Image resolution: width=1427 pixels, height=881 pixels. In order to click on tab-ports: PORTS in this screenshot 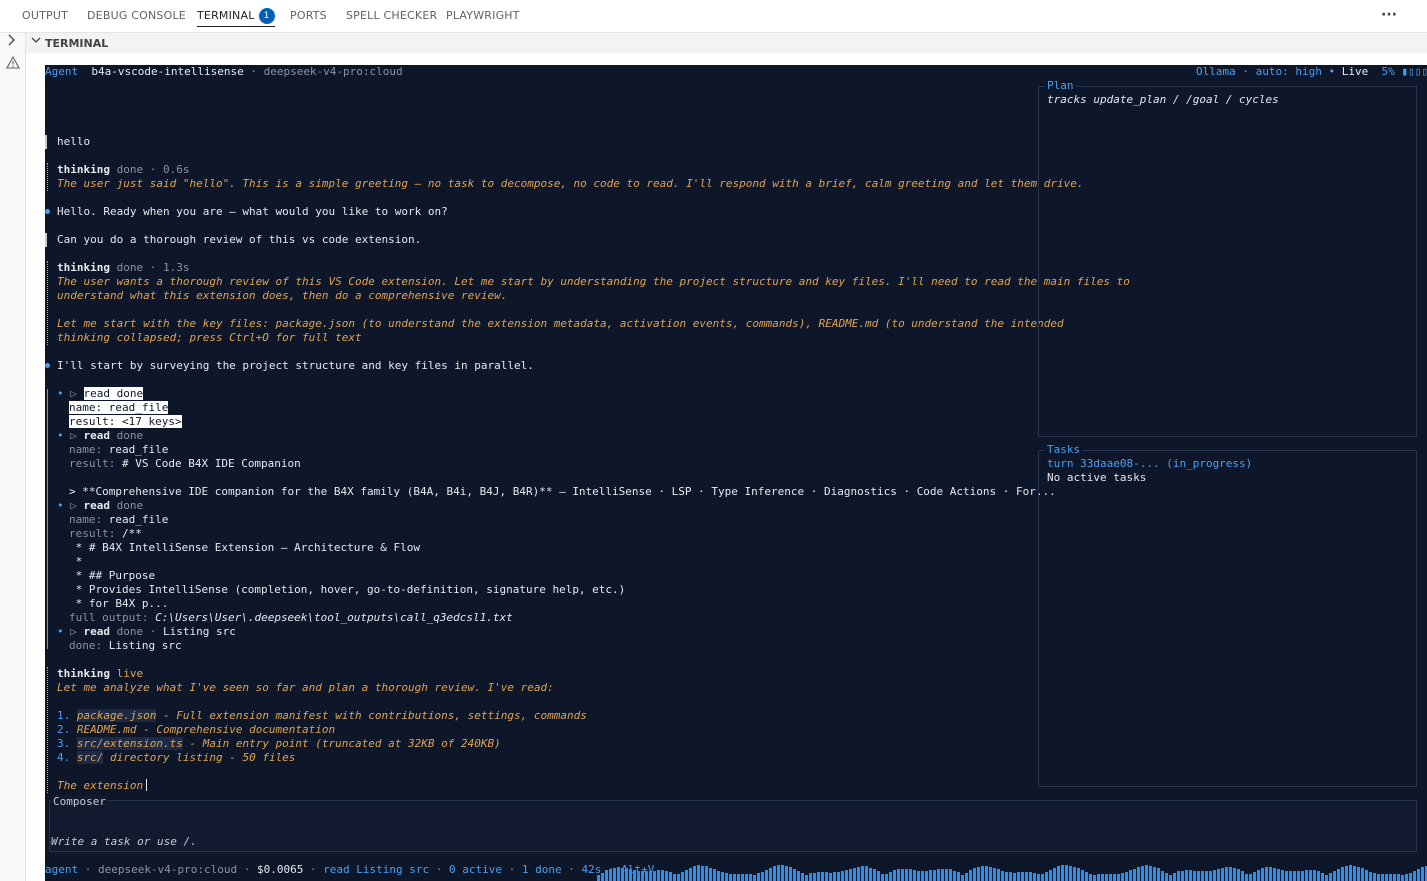, I will do `click(308, 16)`.